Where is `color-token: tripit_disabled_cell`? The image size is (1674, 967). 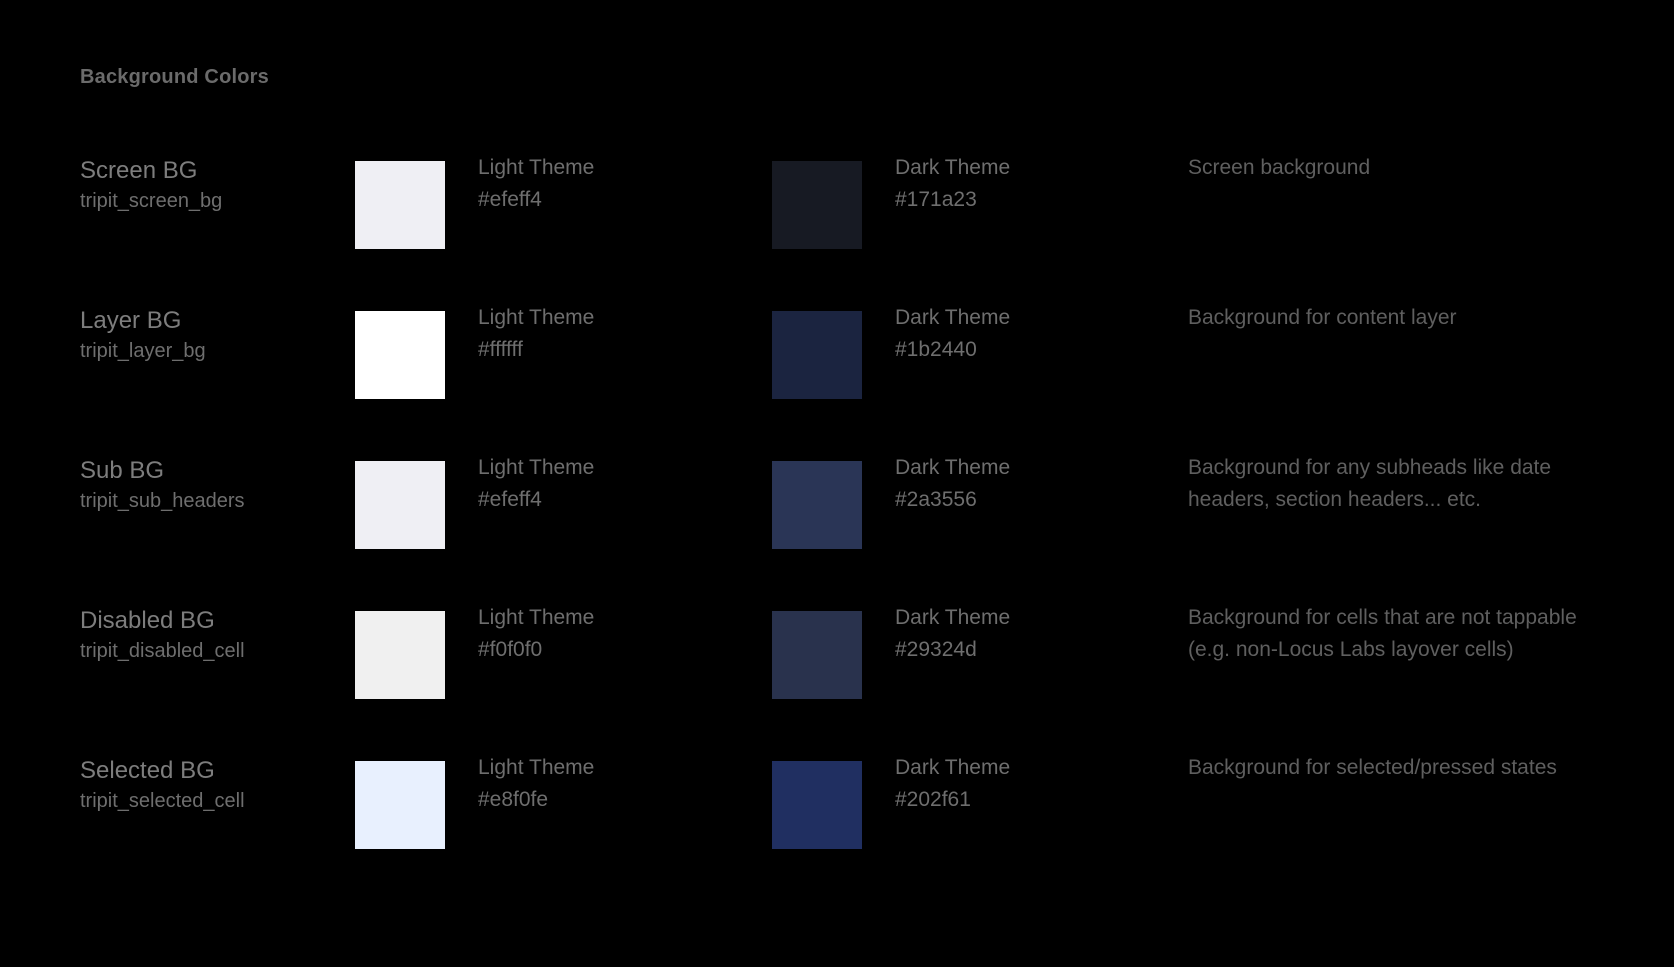 color-token: tripit_disabled_cell is located at coordinates (162, 651).